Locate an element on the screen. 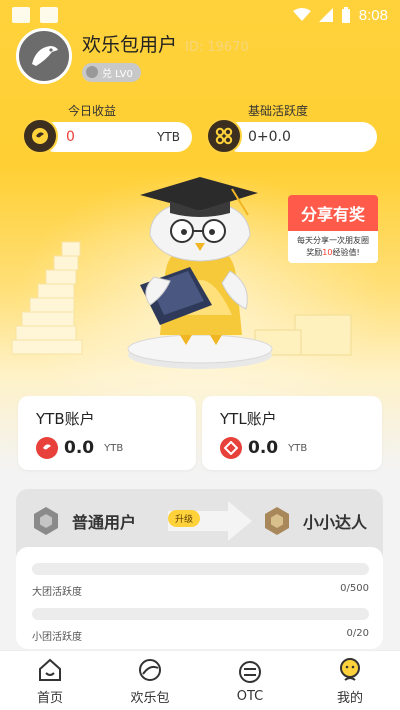 The height and width of the screenshot is (710, 400). share-reward-banner: 分享有奖 每天分享一次朋友圈 奖励10经验值! is located at coordinates (333, 229).